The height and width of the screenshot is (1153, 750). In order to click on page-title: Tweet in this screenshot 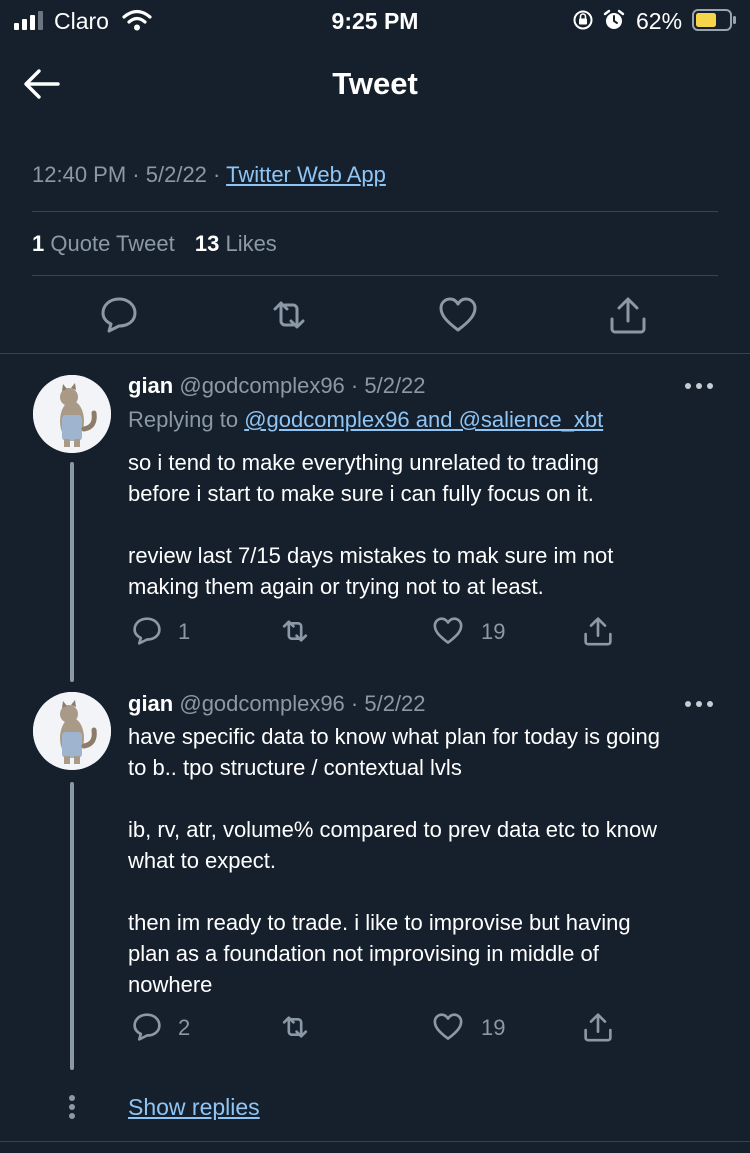, I will do `click(375, 83)`.